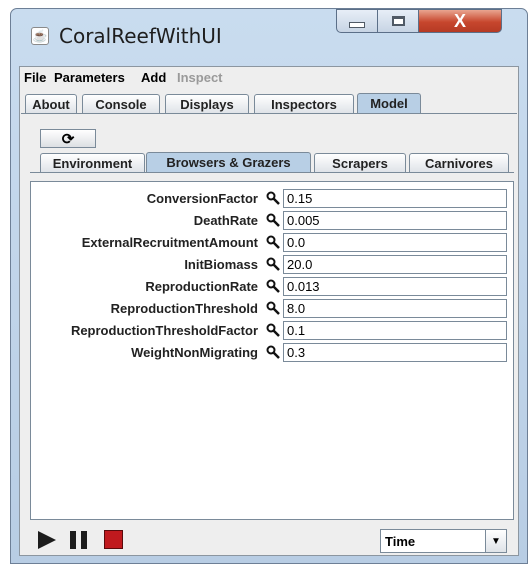 This screenshot has height=566, width=531. Describe the element at coordinates (400, 541) in the screenshot. I see `time-select-value: Time` at that location.